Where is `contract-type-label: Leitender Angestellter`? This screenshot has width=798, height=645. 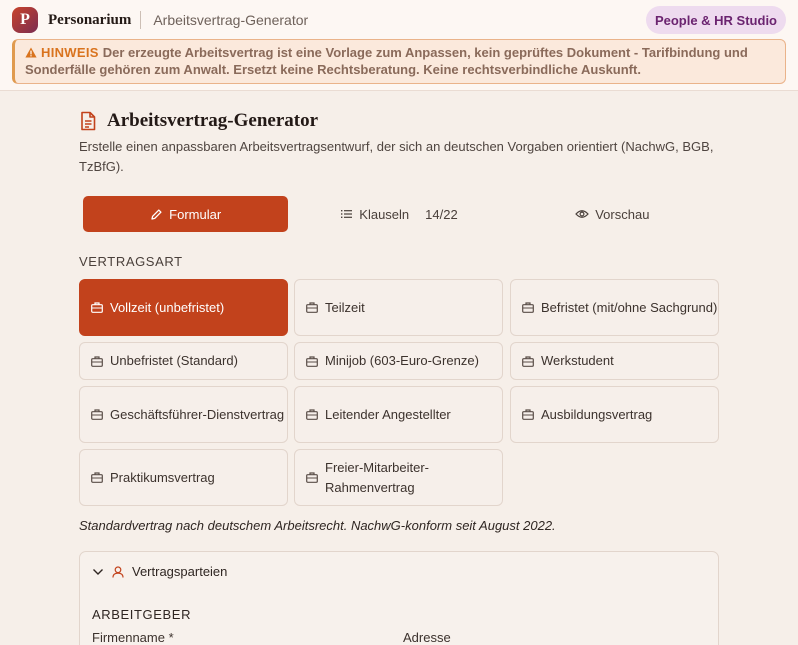 contract-type-label: Leitender Angestellter is located at coordinates (388, 414).